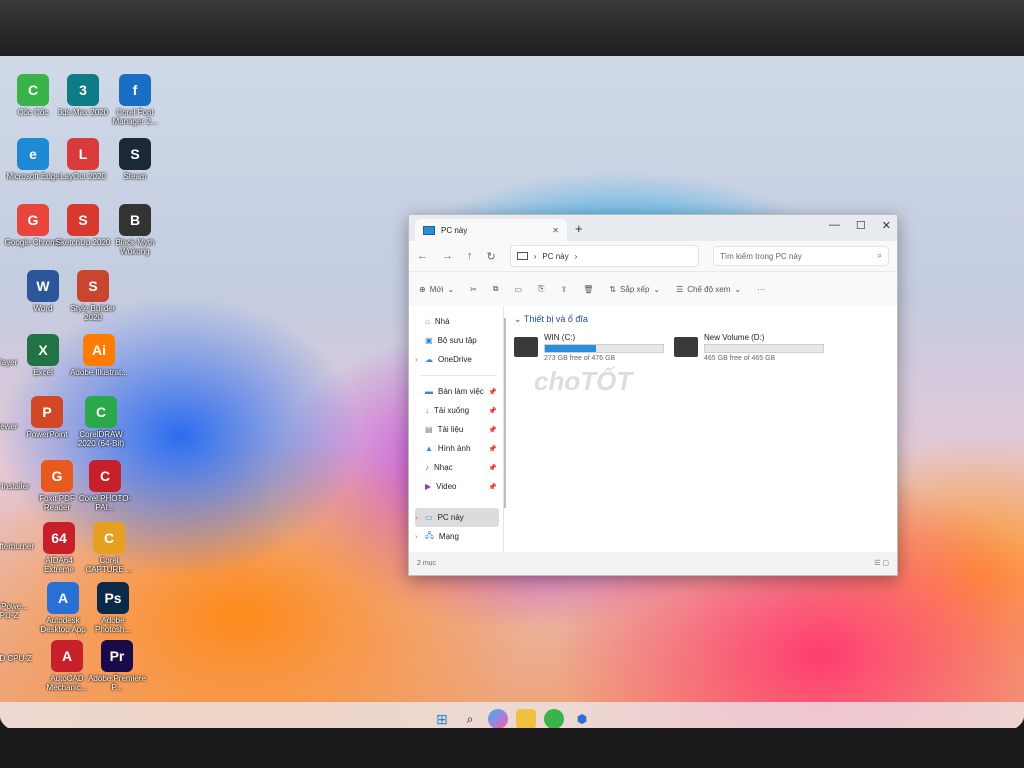 The image size is (1024, 768). Describe the element at coordinates (582, 719) in the screenshot. I see `network-app-icon: ⬢` at that location.